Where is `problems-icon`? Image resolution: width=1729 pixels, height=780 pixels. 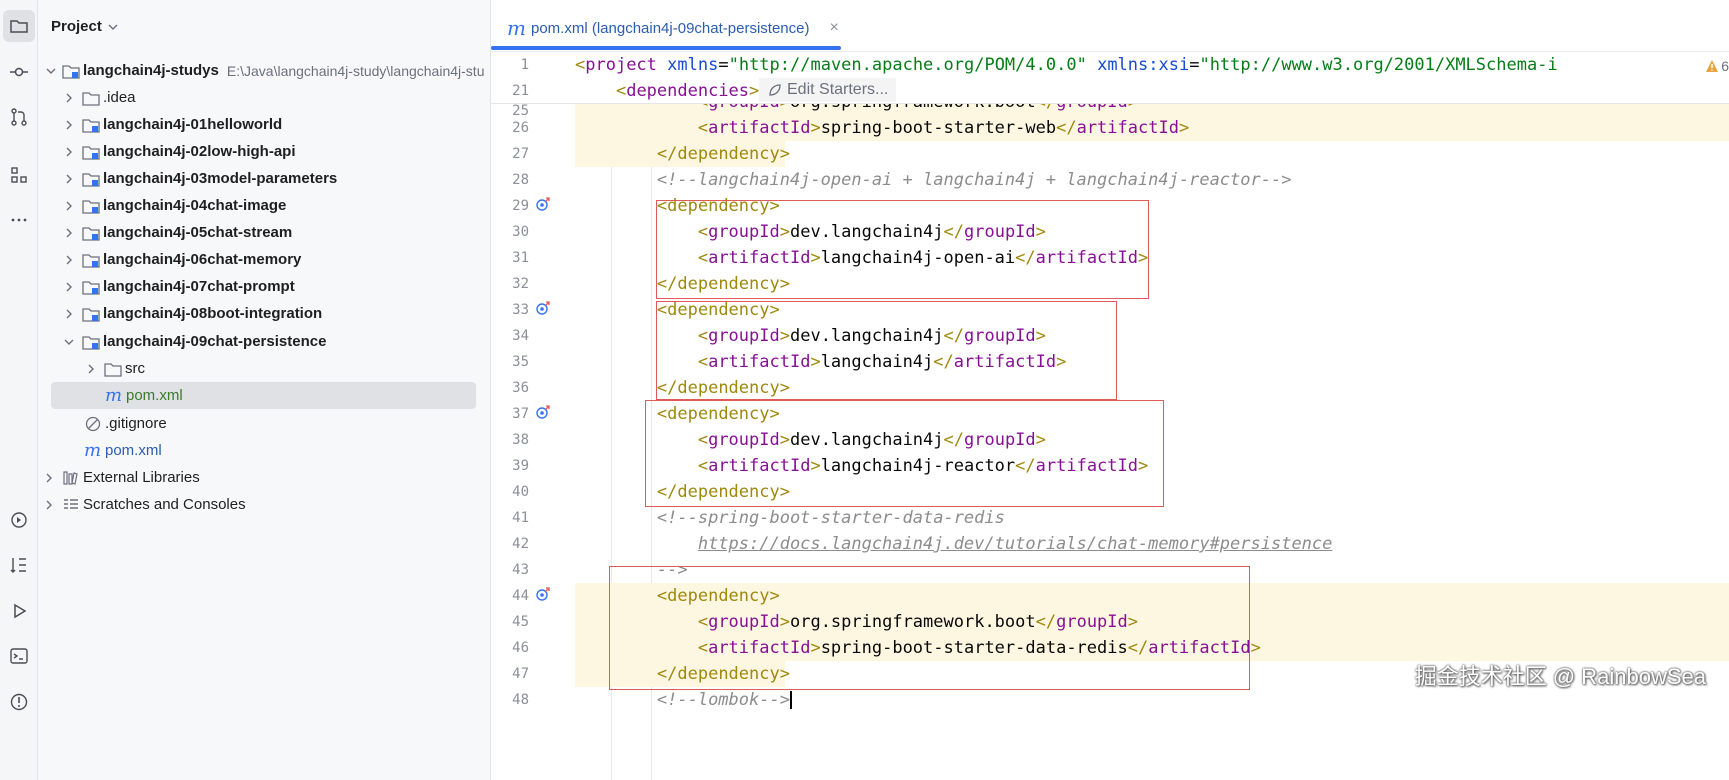
problems-icon is located at coordinates (19, 702).